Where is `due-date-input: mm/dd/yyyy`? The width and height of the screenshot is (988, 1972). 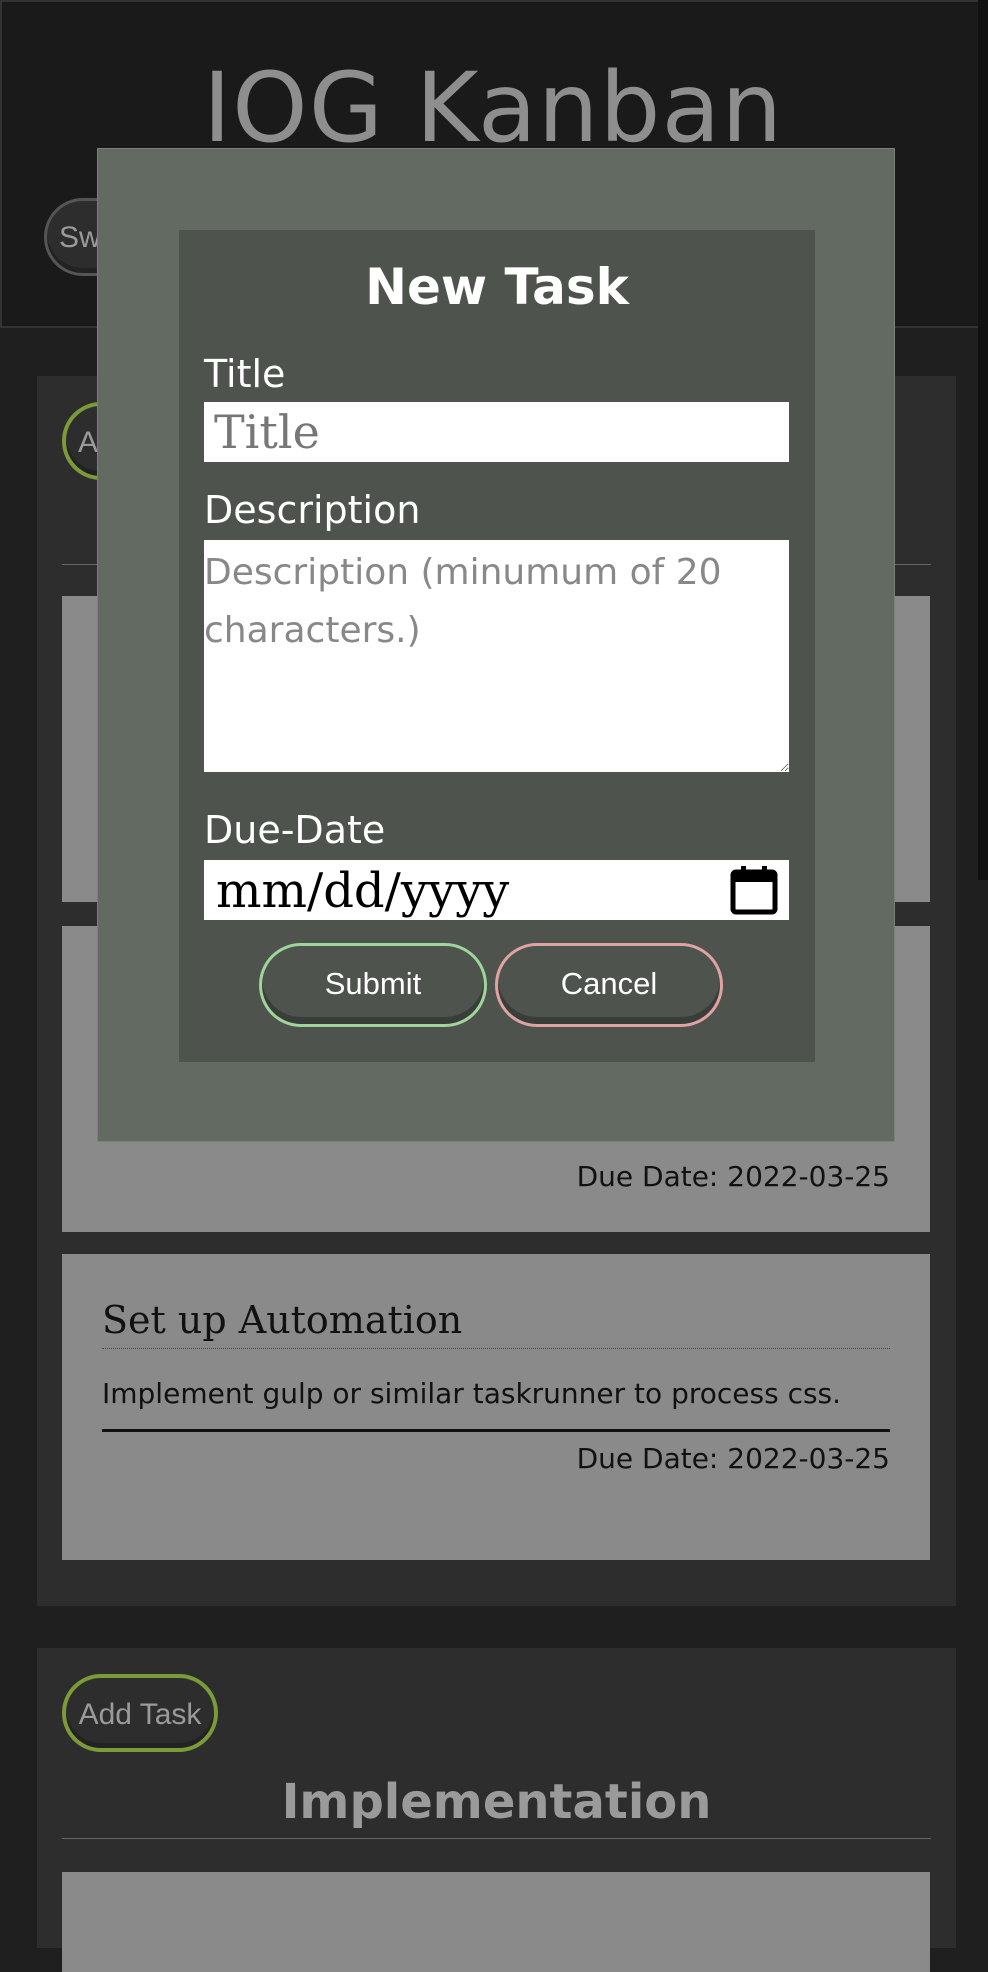 due-date-input: mm/dd/yyyy is located at coordinates (496, 890).